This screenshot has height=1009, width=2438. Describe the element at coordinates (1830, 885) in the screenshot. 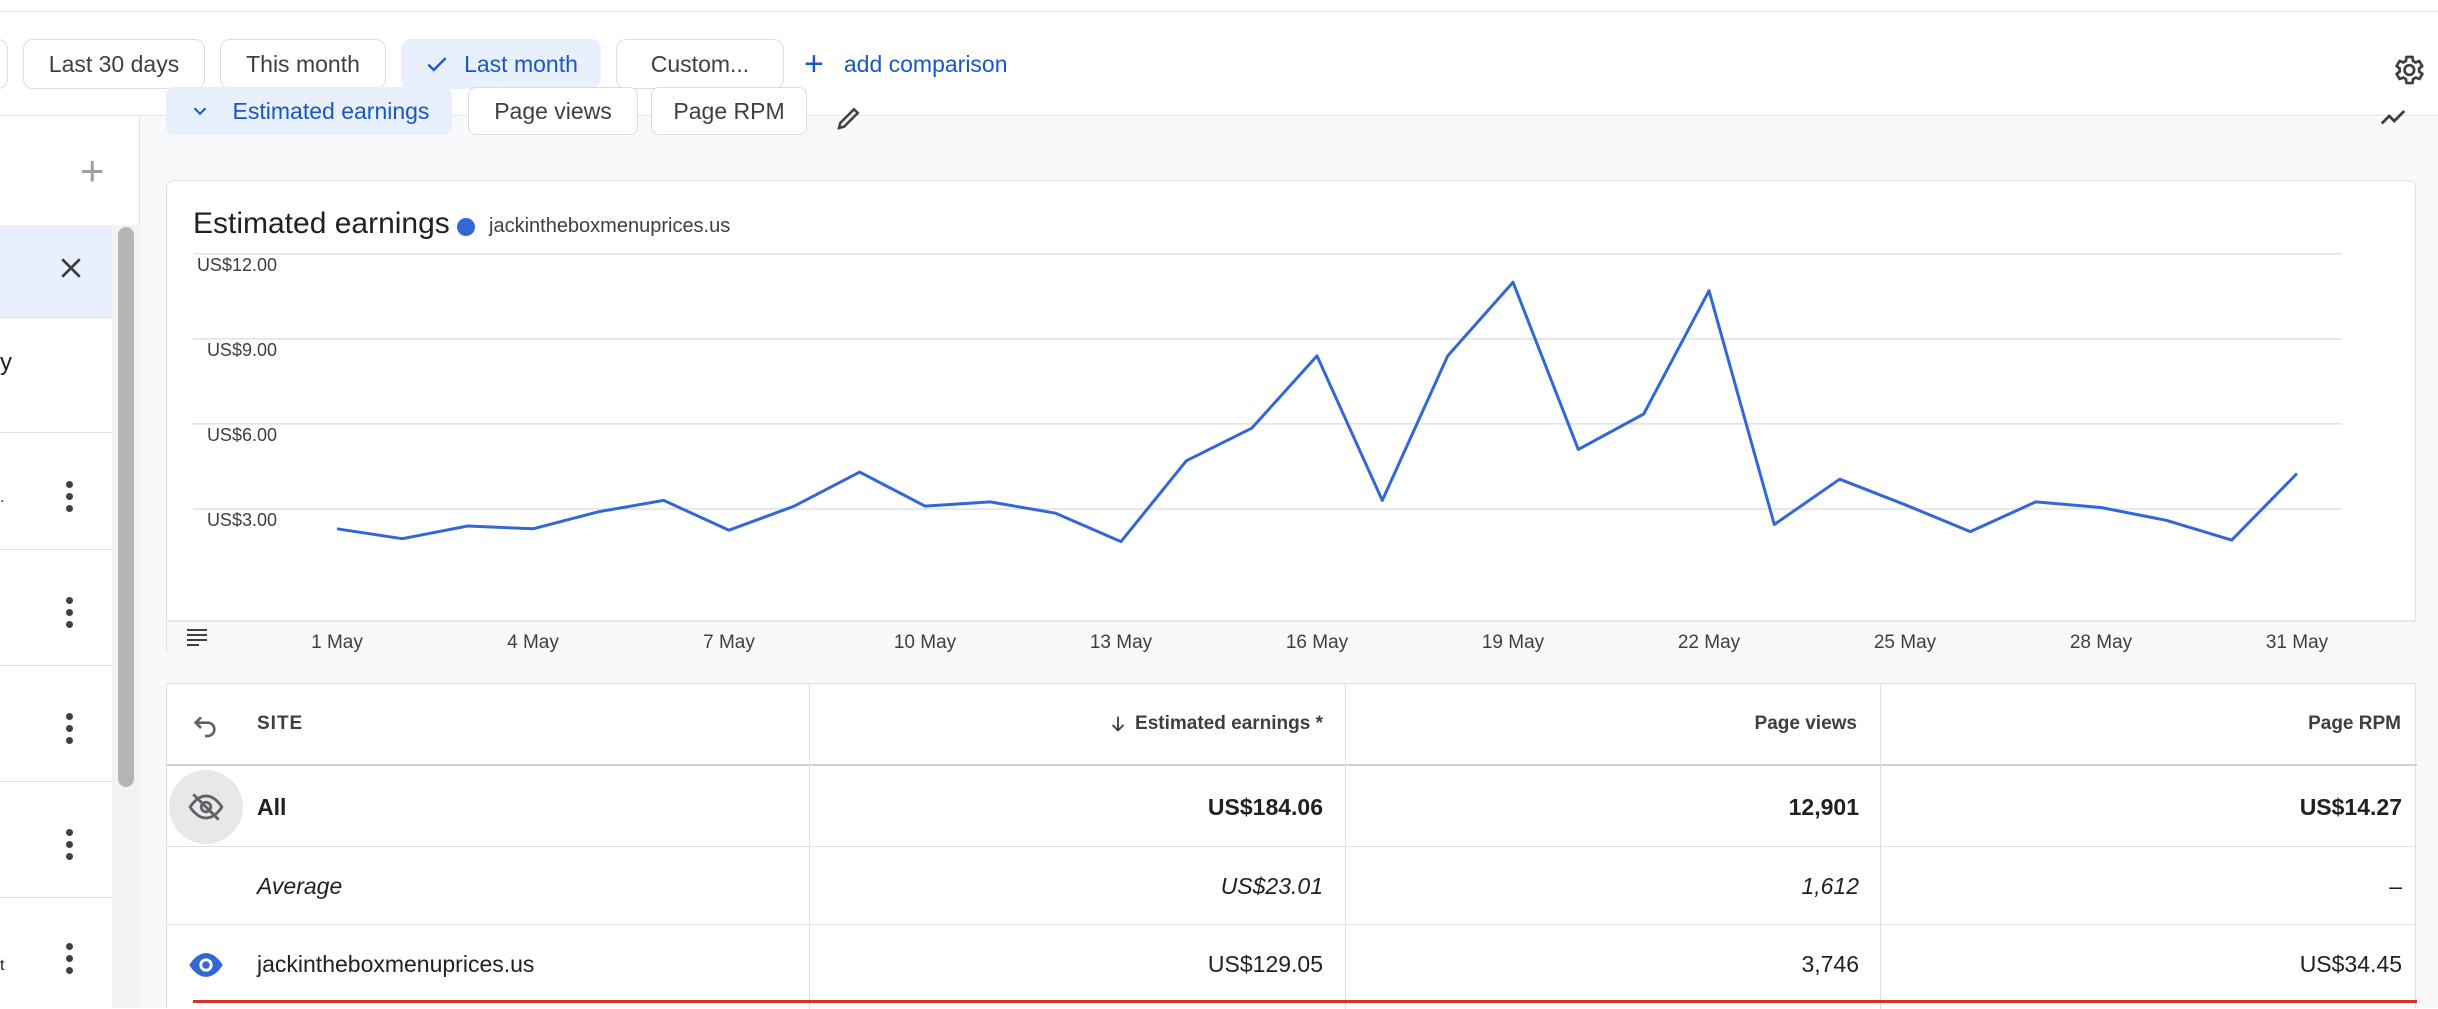

I see `cell-page-views: 1,612` at that location.